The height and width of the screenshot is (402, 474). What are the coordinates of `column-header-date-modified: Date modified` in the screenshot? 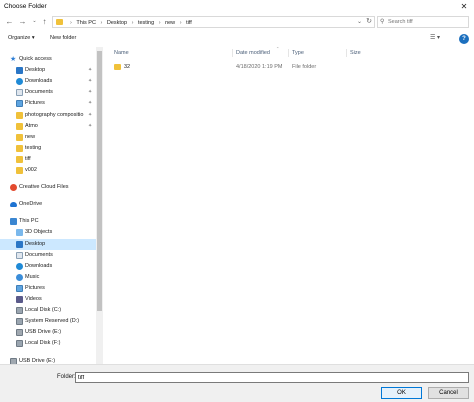 It's located at (253, 53).